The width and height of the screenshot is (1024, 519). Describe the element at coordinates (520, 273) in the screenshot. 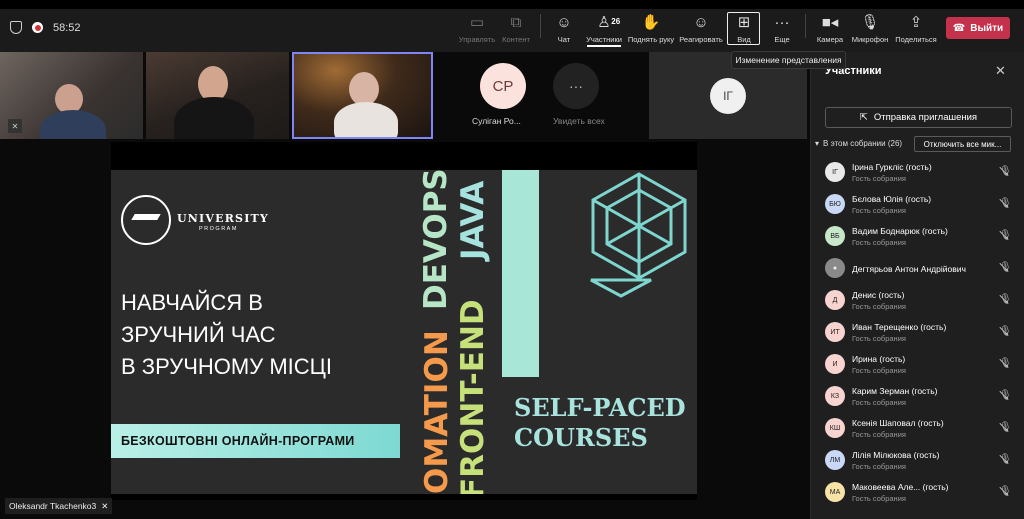

I see `decorative-bar` at that location.